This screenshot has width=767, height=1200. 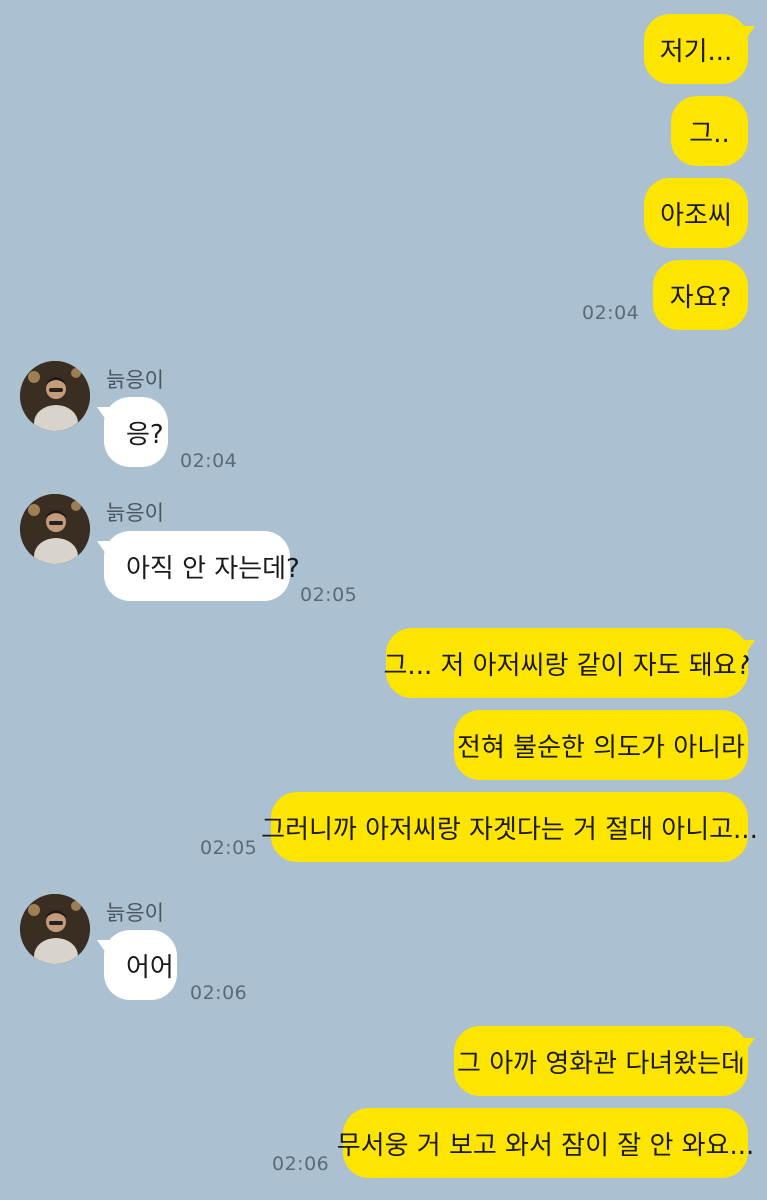 What do you see at coordinates (709, 131) in the screenshot?
I see `outgoing-message: 그..` at bounding box center [709, 131].